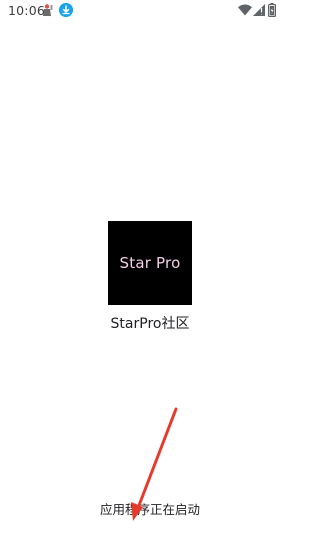  What do you see at coordinates (66, 10) in the screenshot?
I see `download-icon` at bounding box center [66, 10].